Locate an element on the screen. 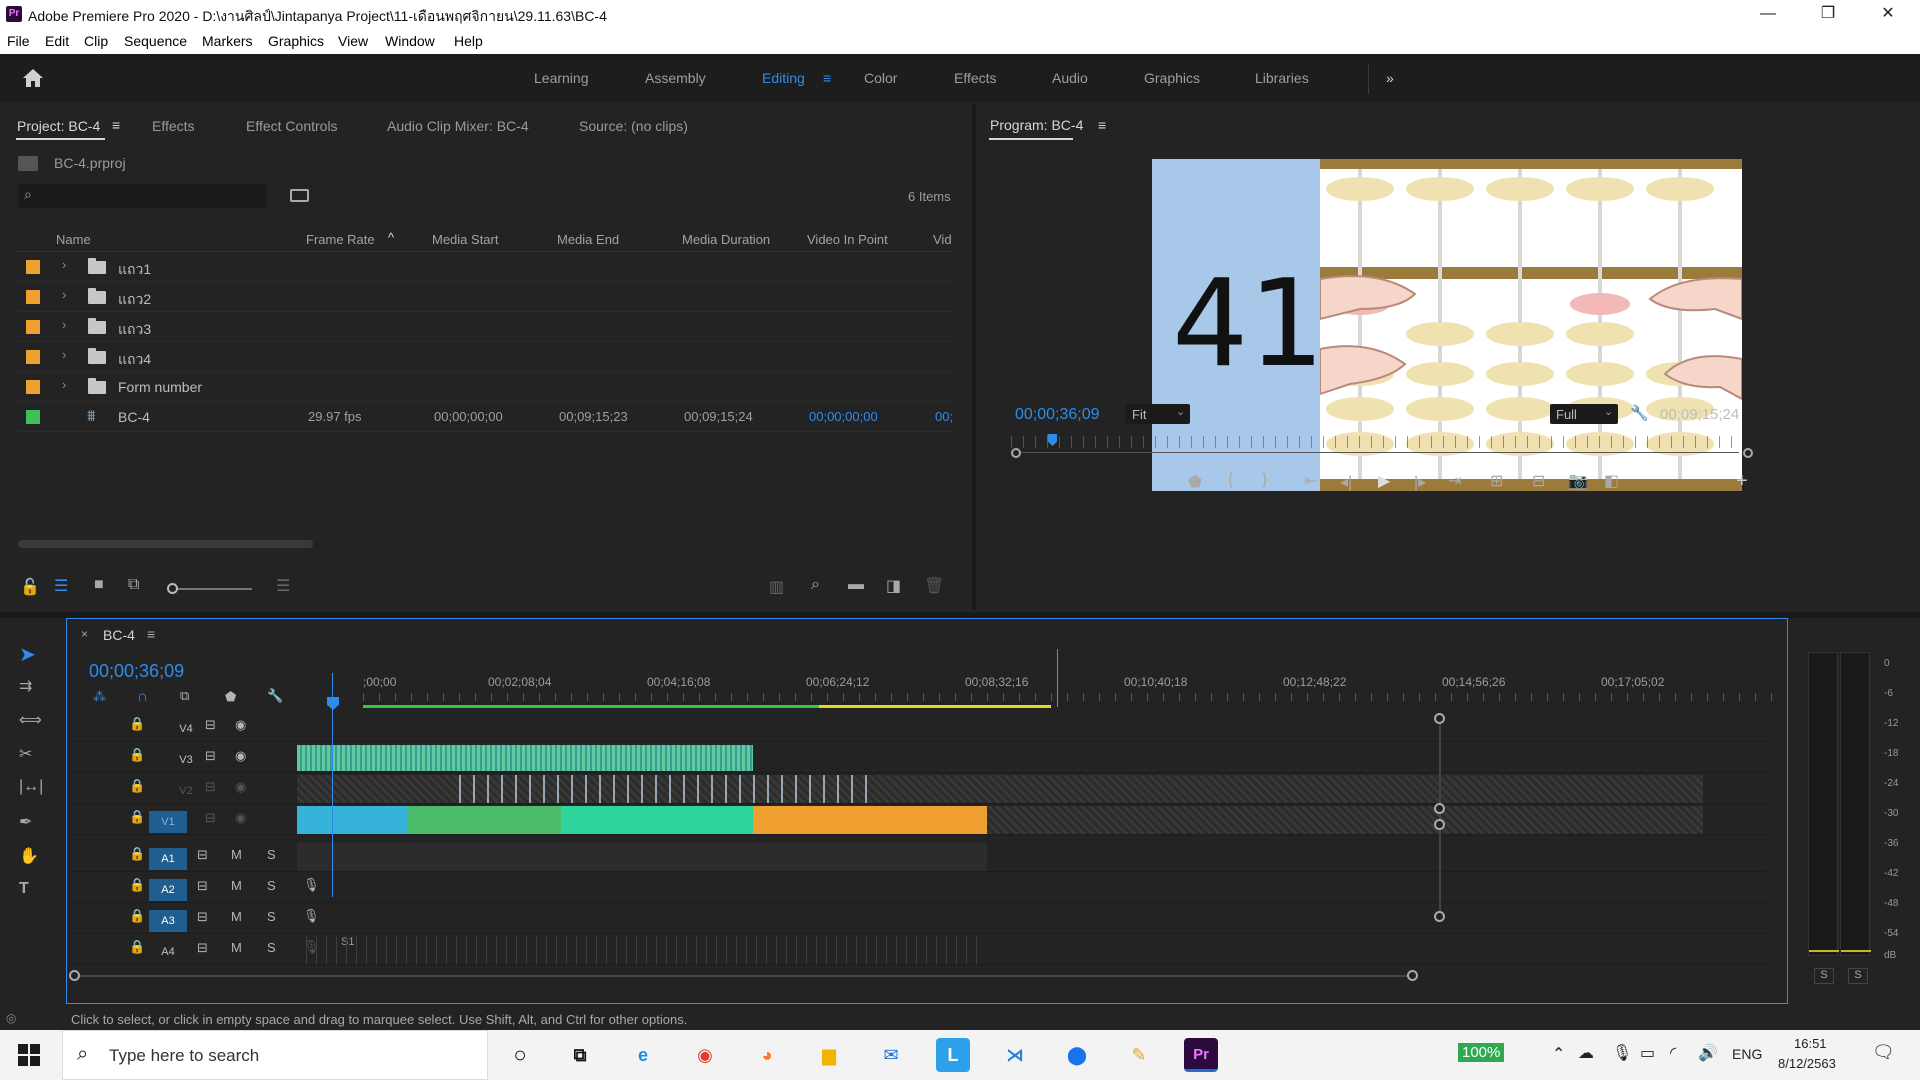 This screenshot has height=1080, width=1920. windows-start-icon is located at coordinates (29, 1055).